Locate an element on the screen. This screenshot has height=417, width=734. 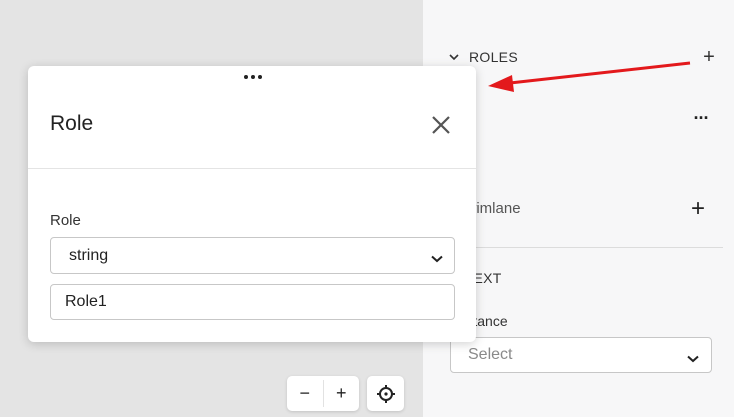
recenter-button is located at coordinates (385, 393).